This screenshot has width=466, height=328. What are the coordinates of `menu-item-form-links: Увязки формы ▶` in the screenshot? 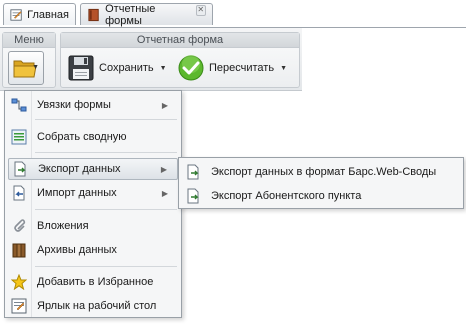 It's located at (93, 105).